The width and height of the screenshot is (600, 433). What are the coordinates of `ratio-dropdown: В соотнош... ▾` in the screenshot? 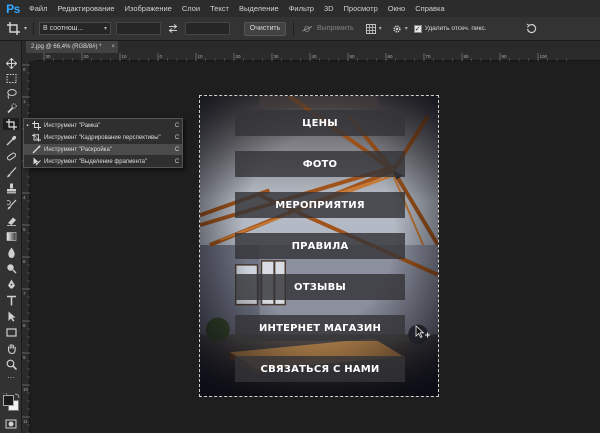 It's located at (75, 28).